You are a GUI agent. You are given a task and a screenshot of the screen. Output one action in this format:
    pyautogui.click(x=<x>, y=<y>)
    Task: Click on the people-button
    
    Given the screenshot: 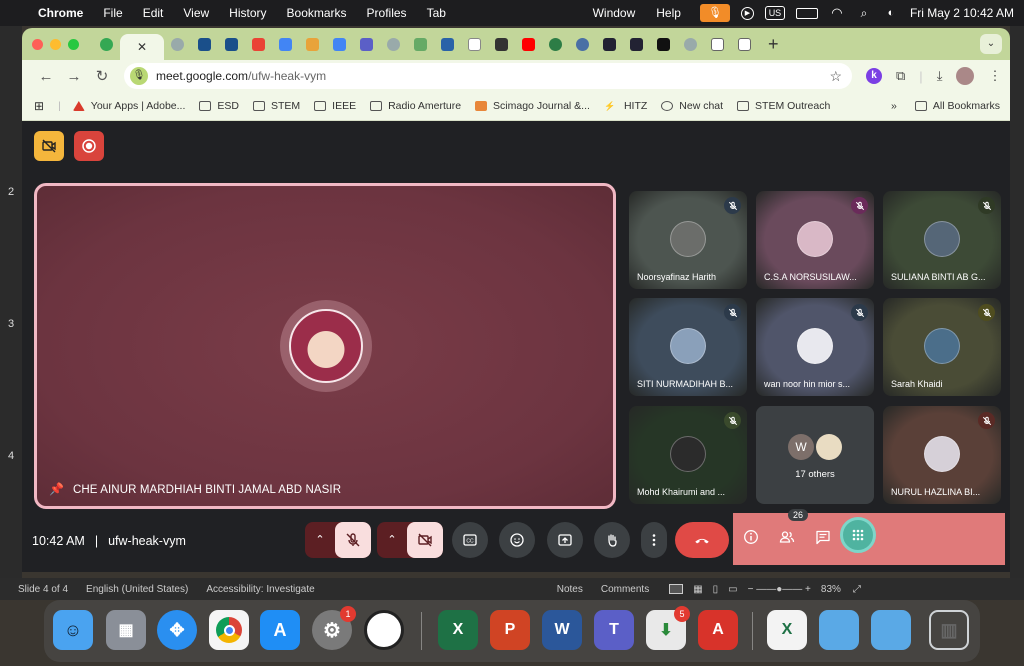 What is the action you would take?
    pyautogui.click(x=787, y=537)
    